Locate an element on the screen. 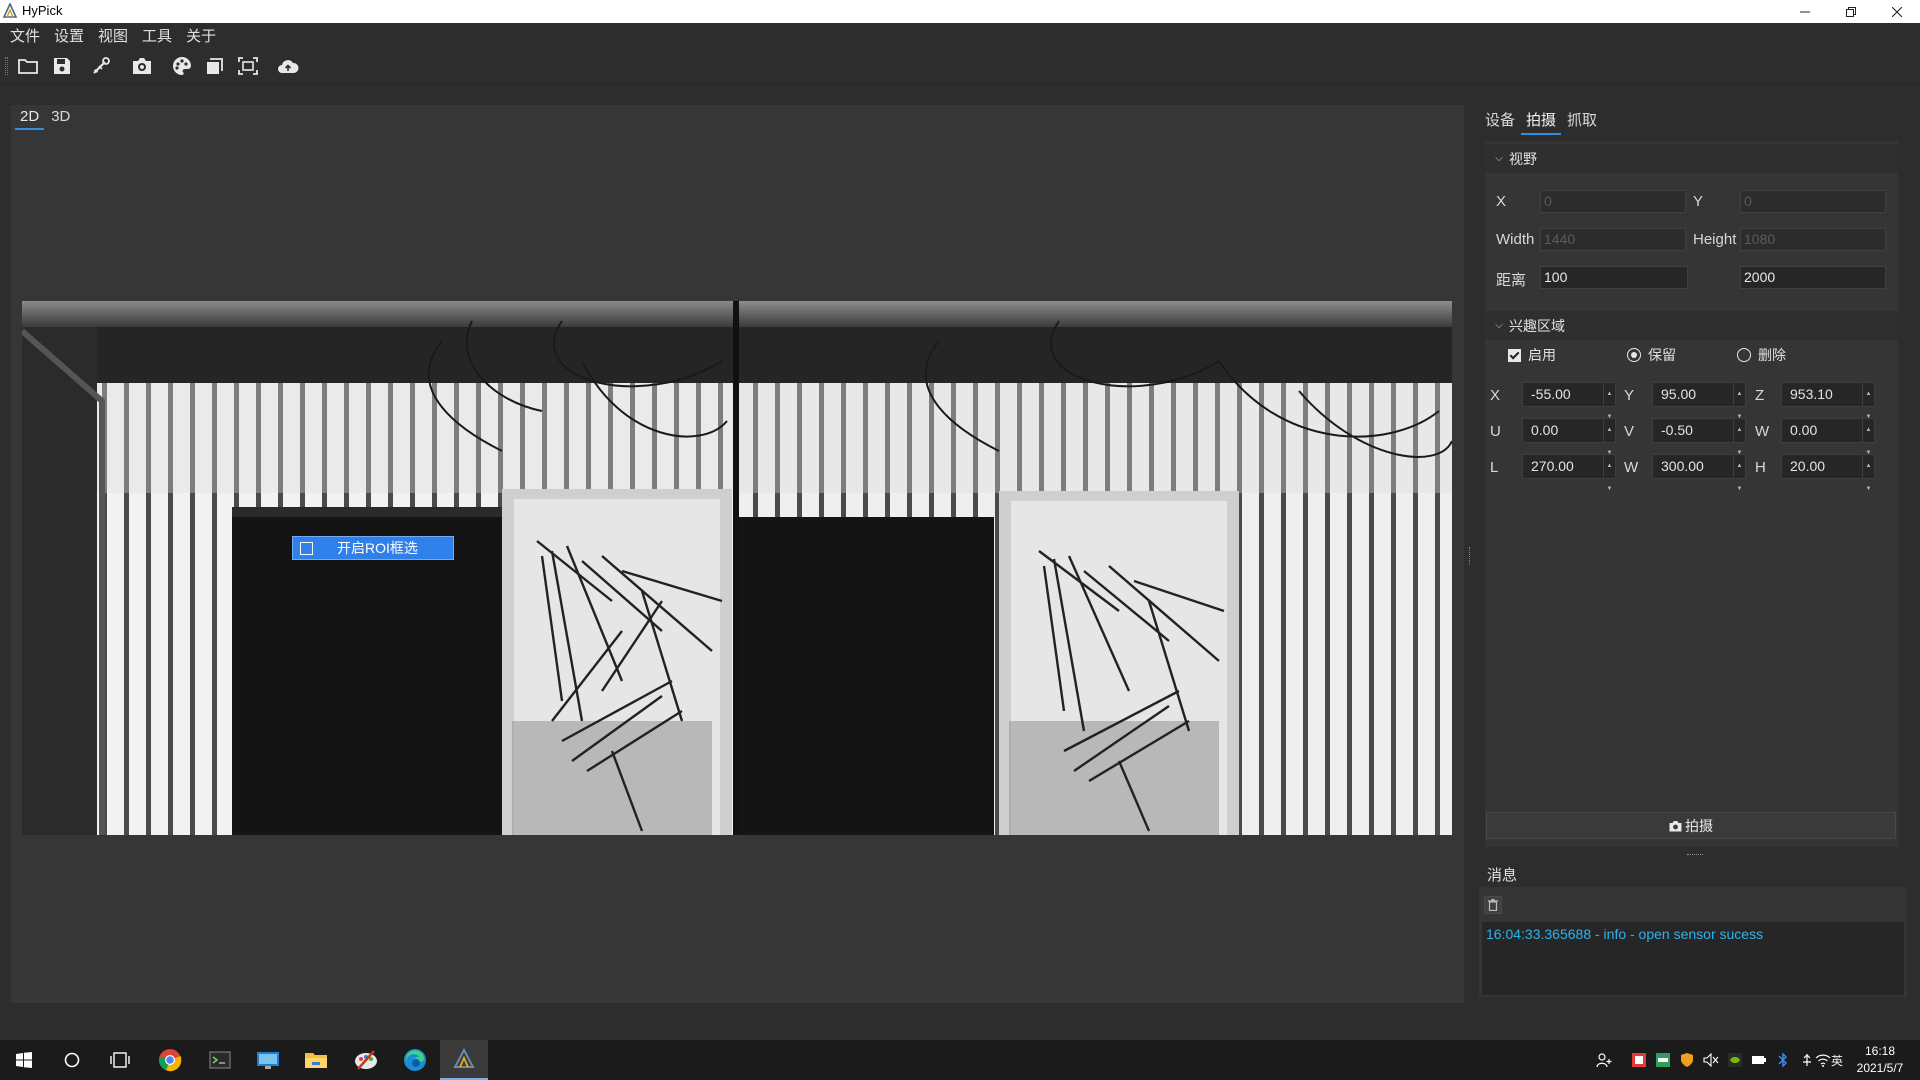 The height and width of the screenshot is (1080, 1920). roi-select-label: 开启ROI框选 is located at coordinates (377, 548).